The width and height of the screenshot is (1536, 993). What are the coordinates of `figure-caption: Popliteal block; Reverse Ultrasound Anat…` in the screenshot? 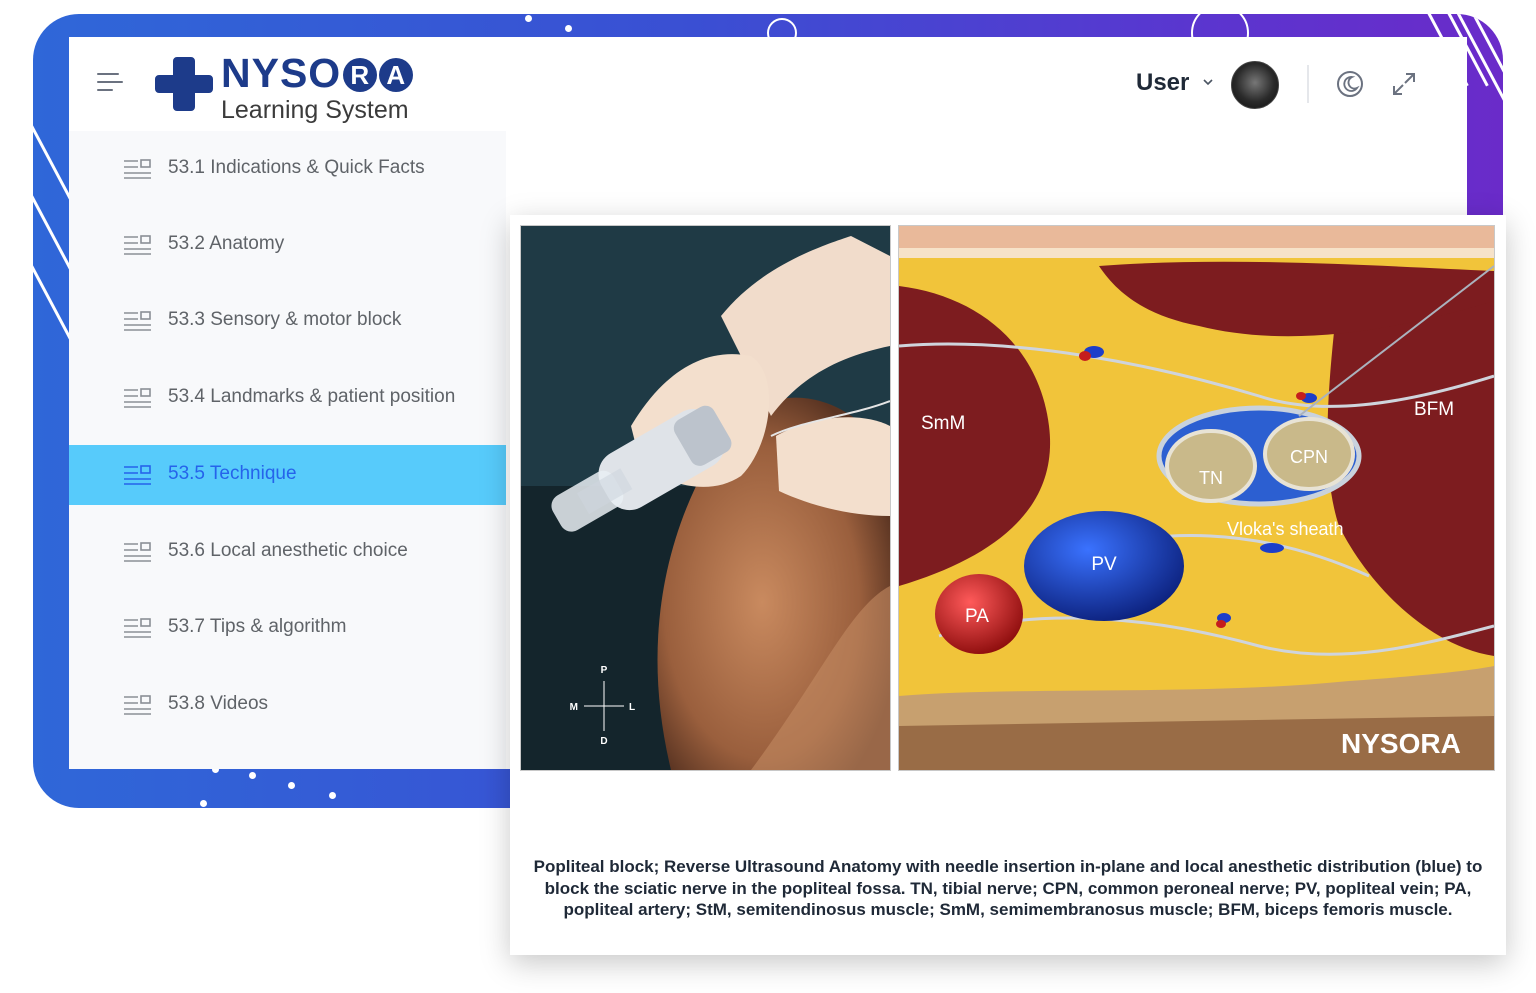 It's located at (1008, 888).